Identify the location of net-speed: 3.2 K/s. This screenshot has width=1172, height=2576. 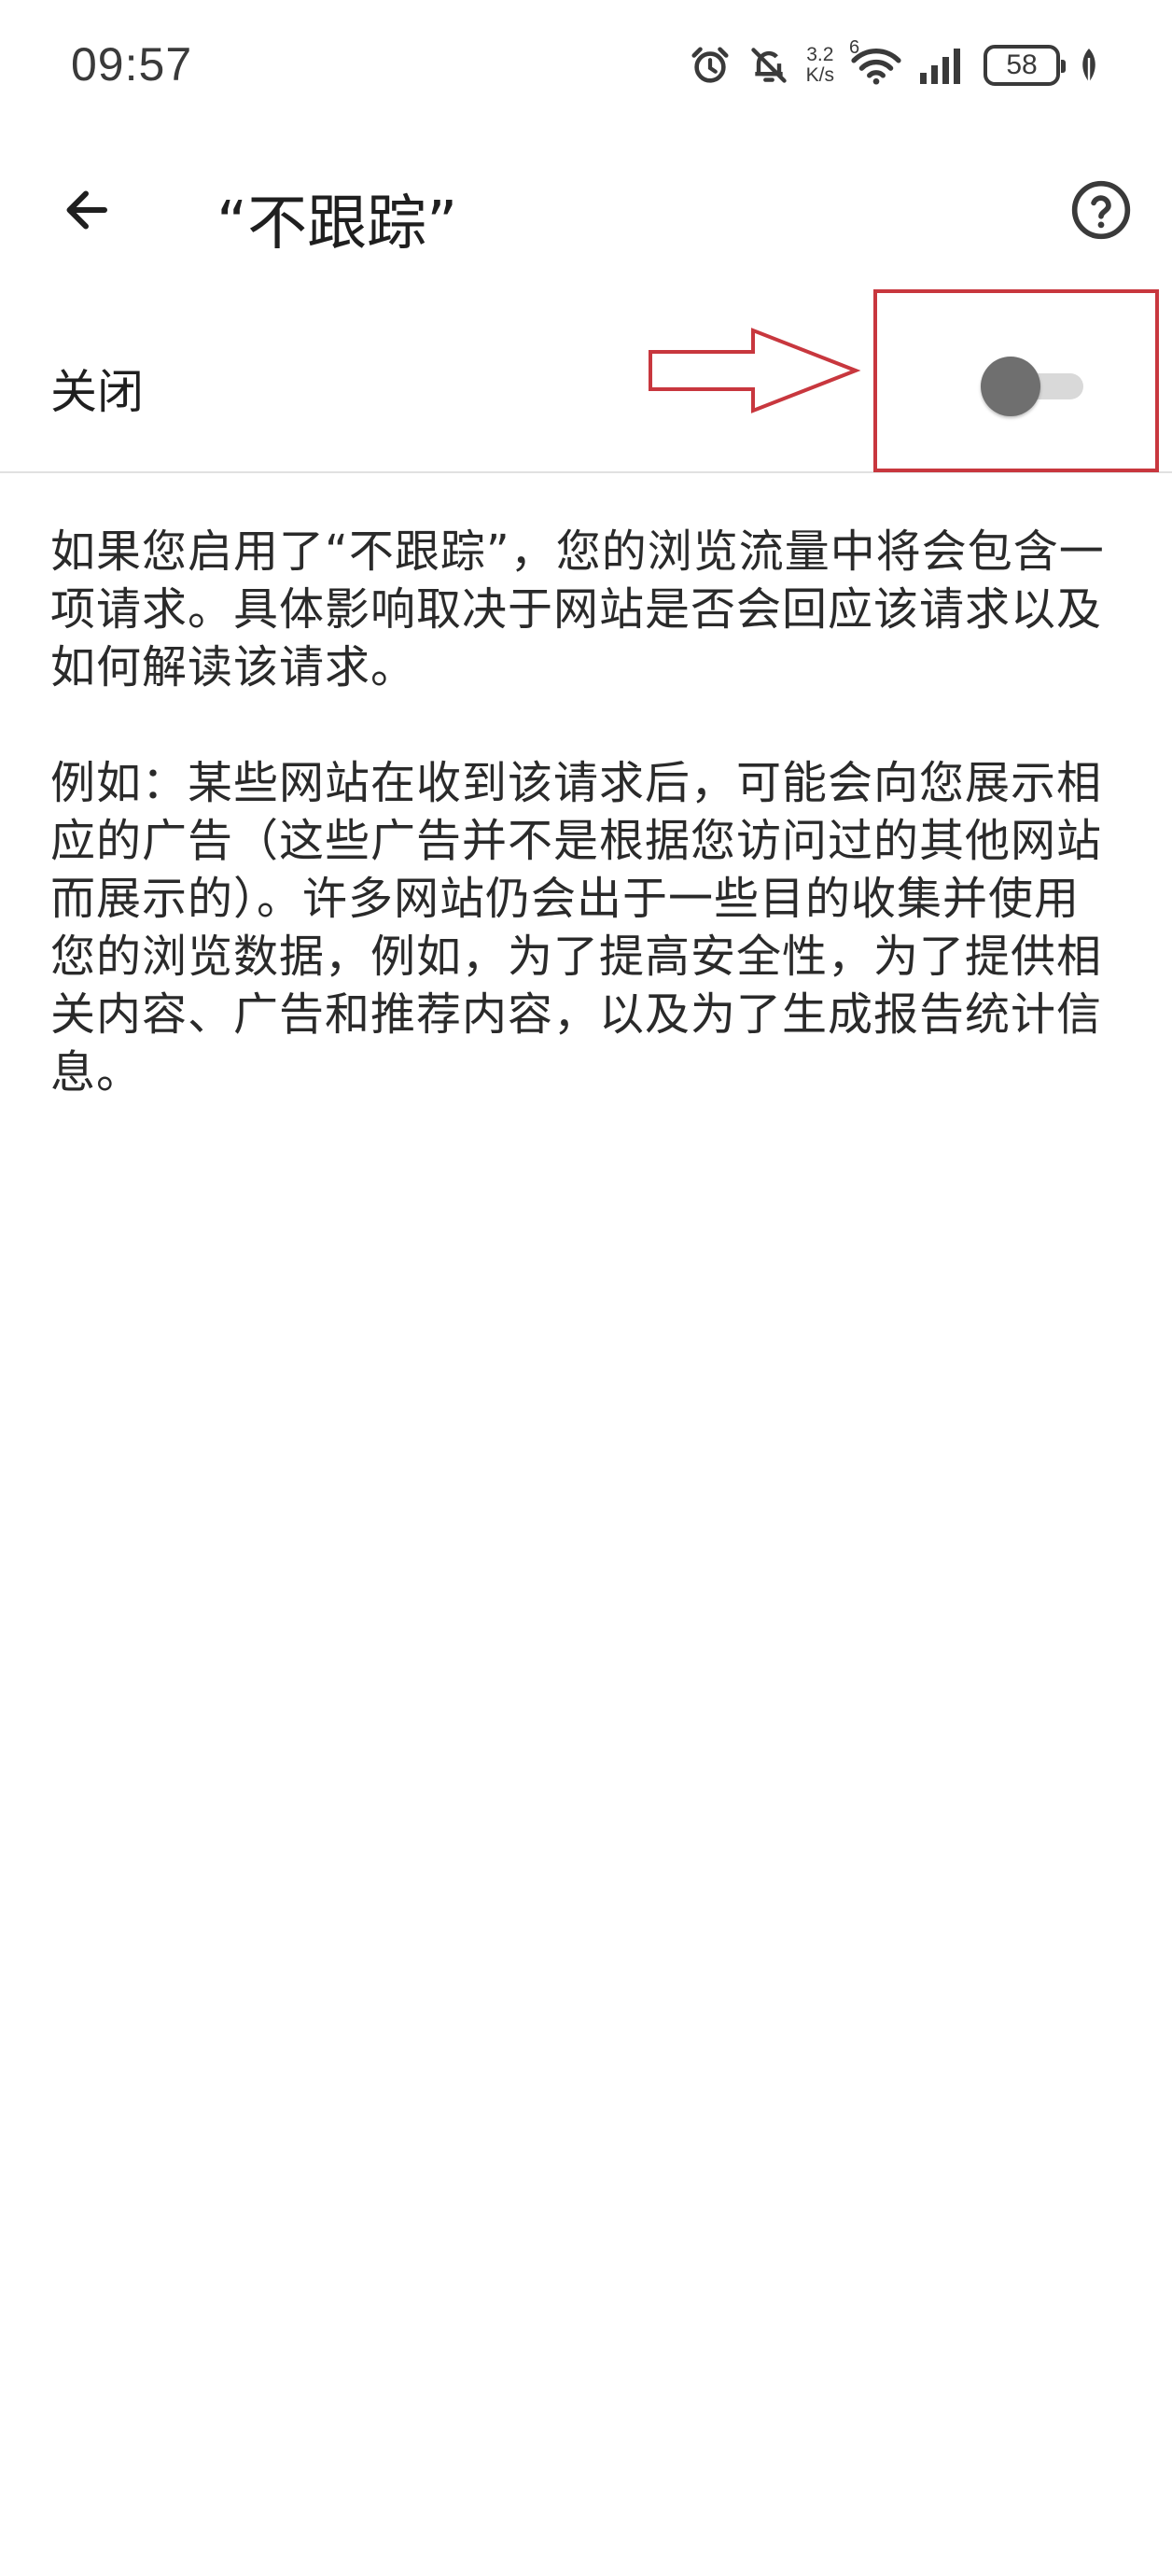
(820, 65).